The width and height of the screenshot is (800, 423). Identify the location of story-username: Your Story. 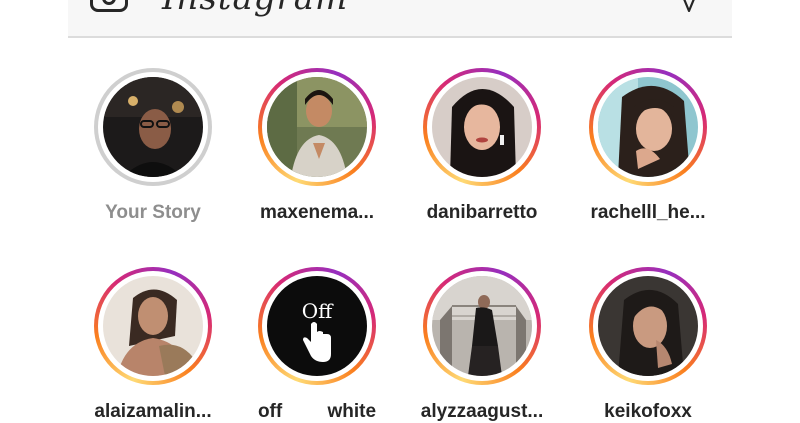
(153, 212).